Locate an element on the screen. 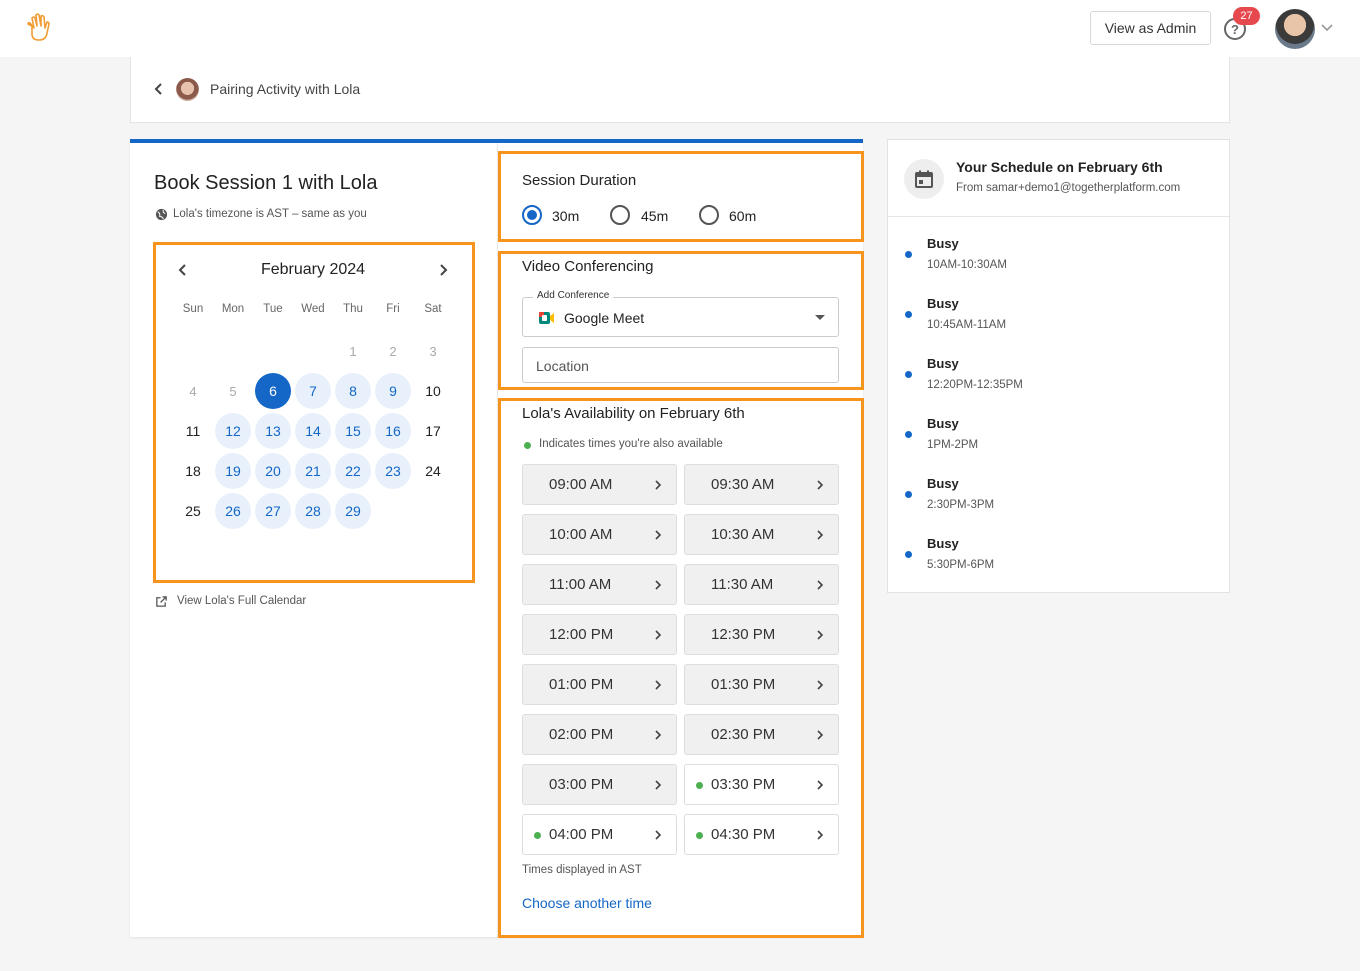 The image size is (1360, 971). radio-45m is located at coordinates (620, 215).